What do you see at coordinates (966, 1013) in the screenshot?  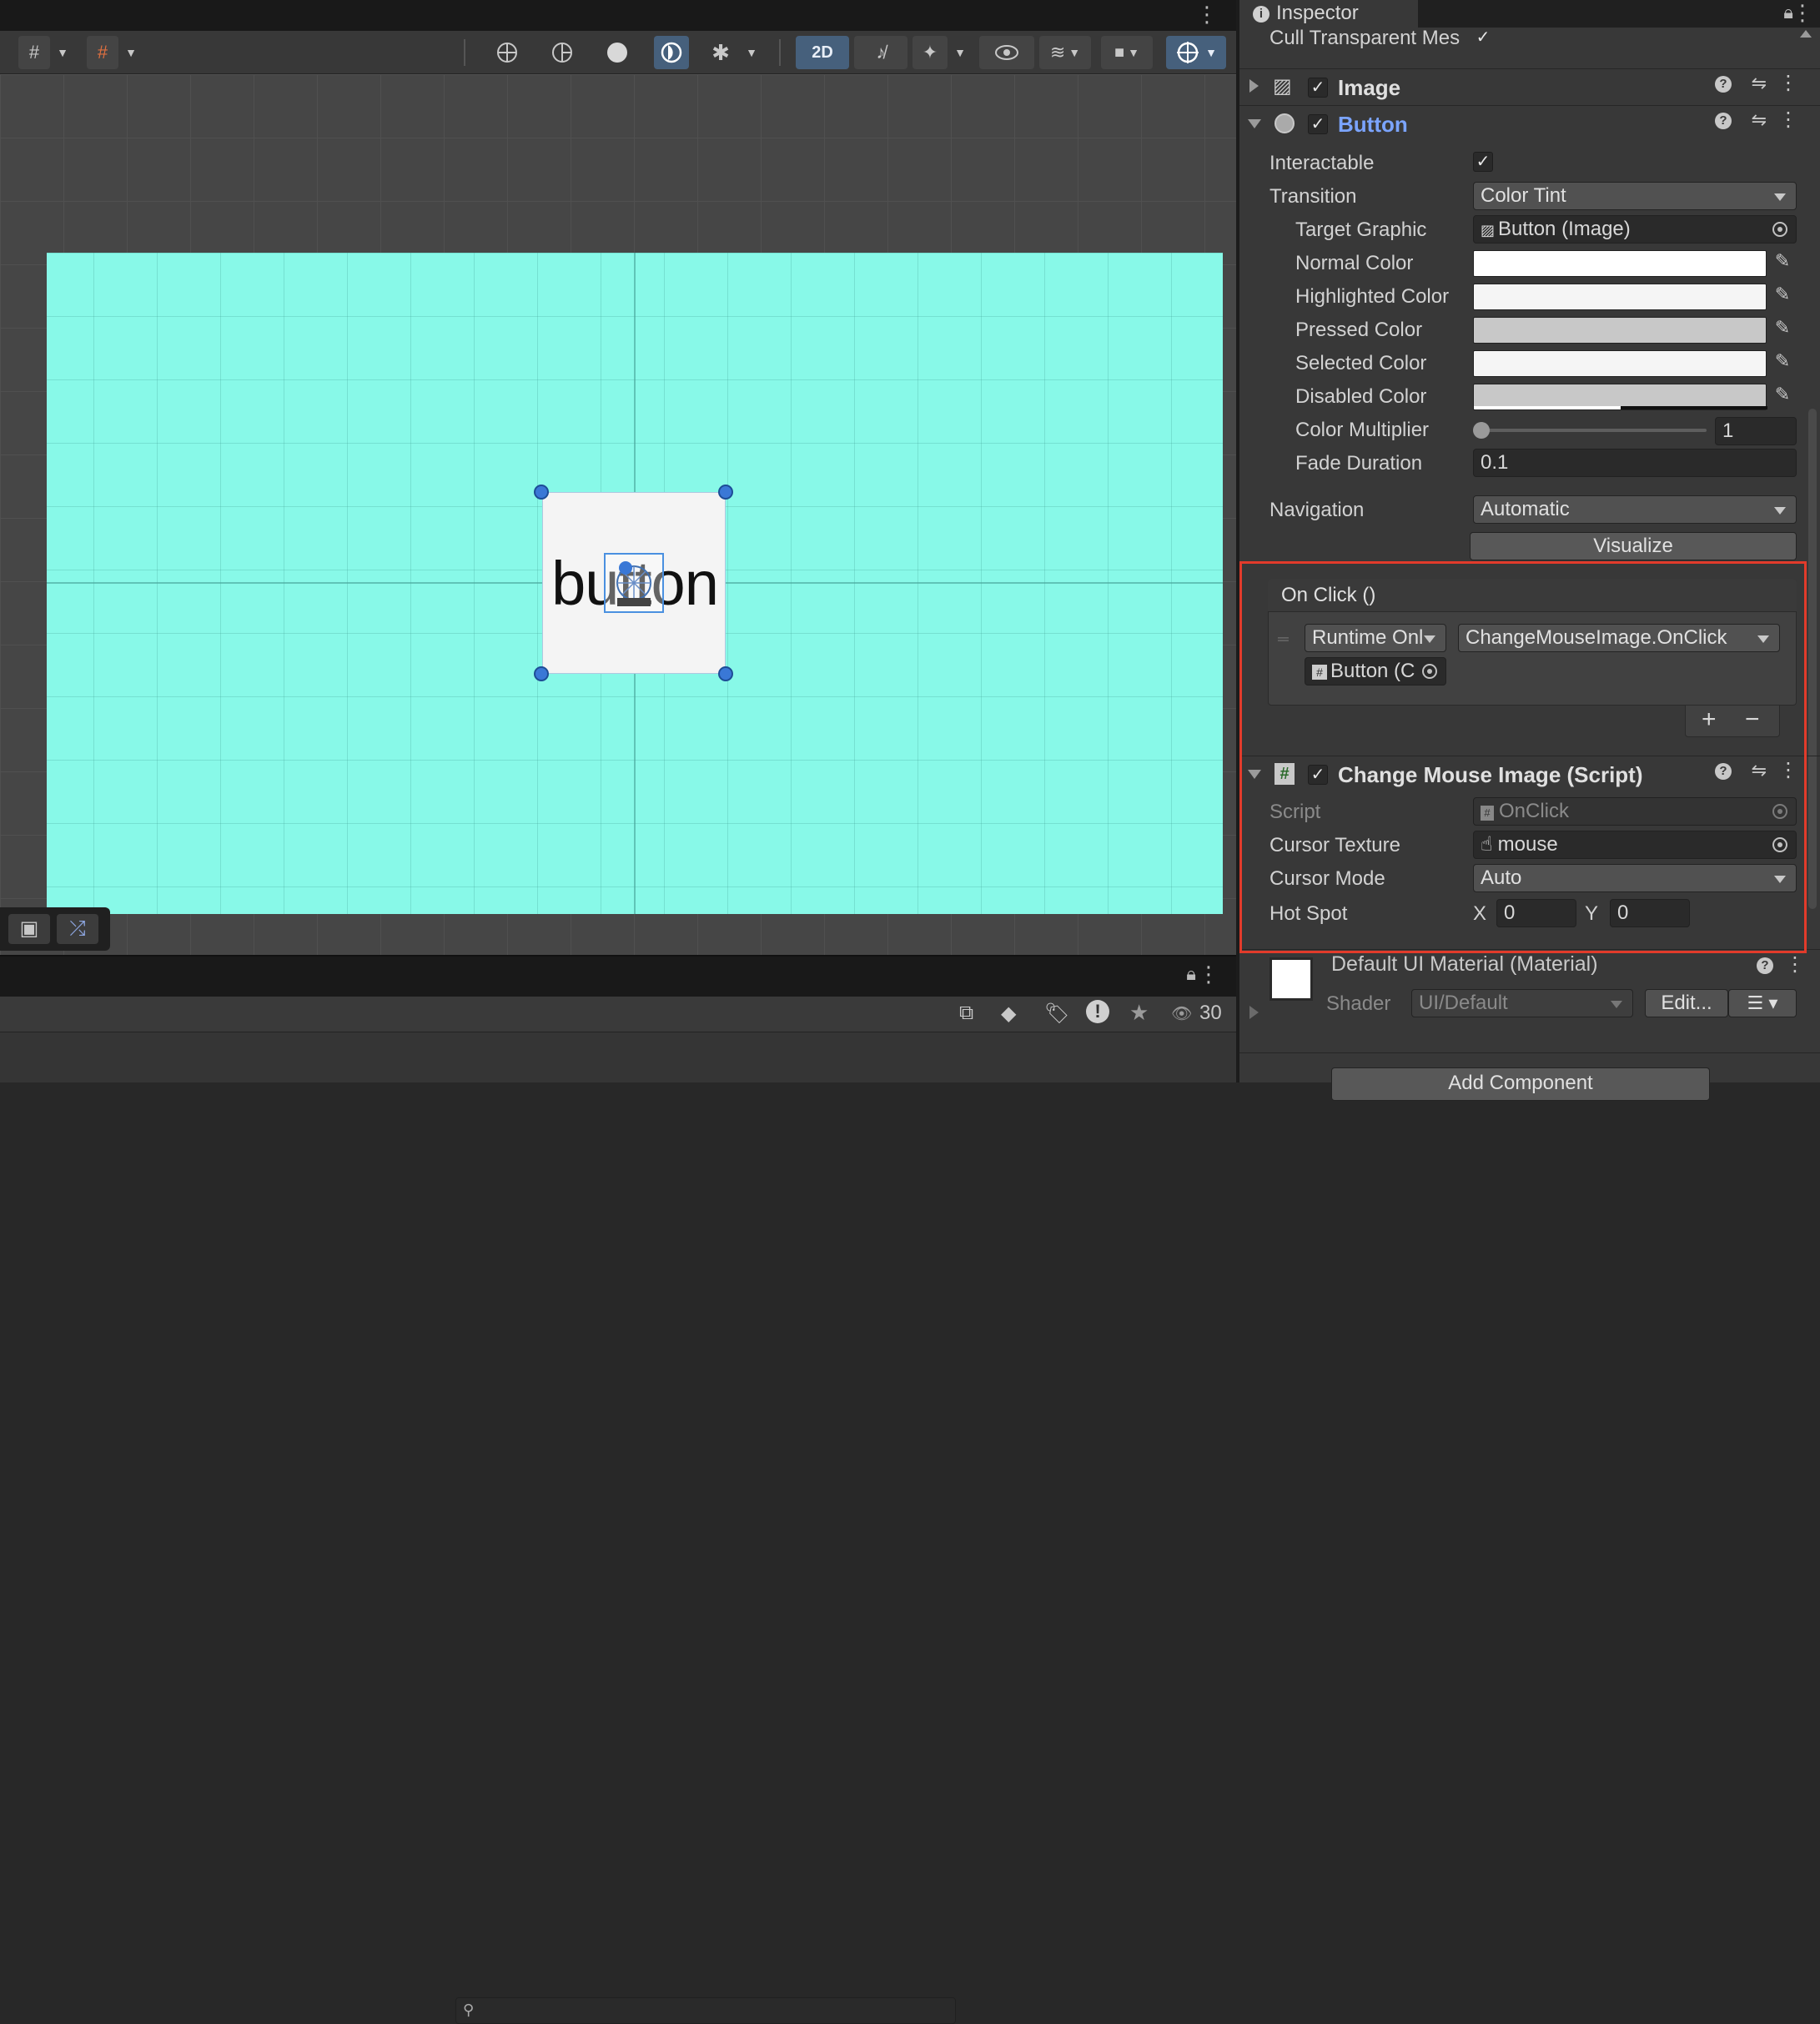 I see `search-by-type-icon: ⧉` at bounding box center [966, 1013].